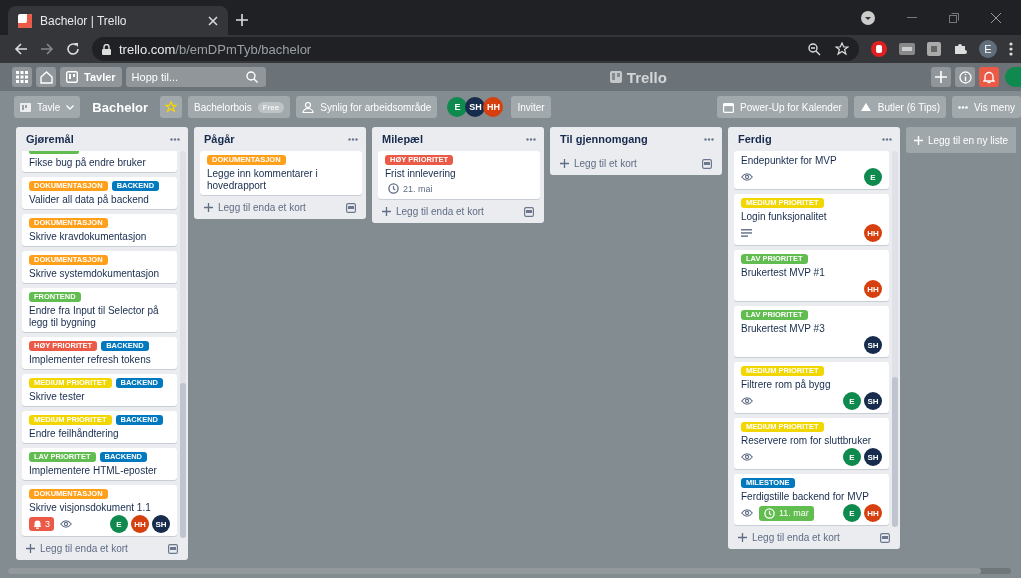  I want to click on hand-icon, so click(879, 49).